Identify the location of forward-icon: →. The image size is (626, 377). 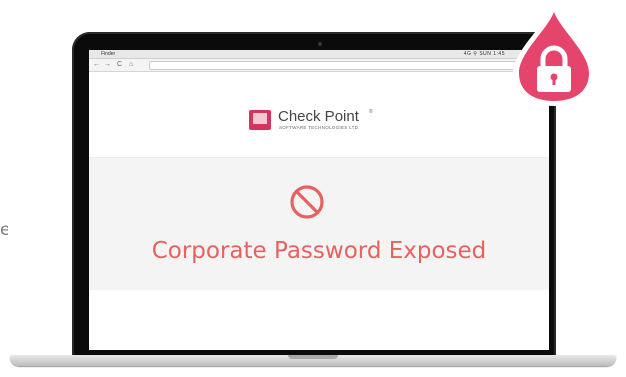
(107, 65).